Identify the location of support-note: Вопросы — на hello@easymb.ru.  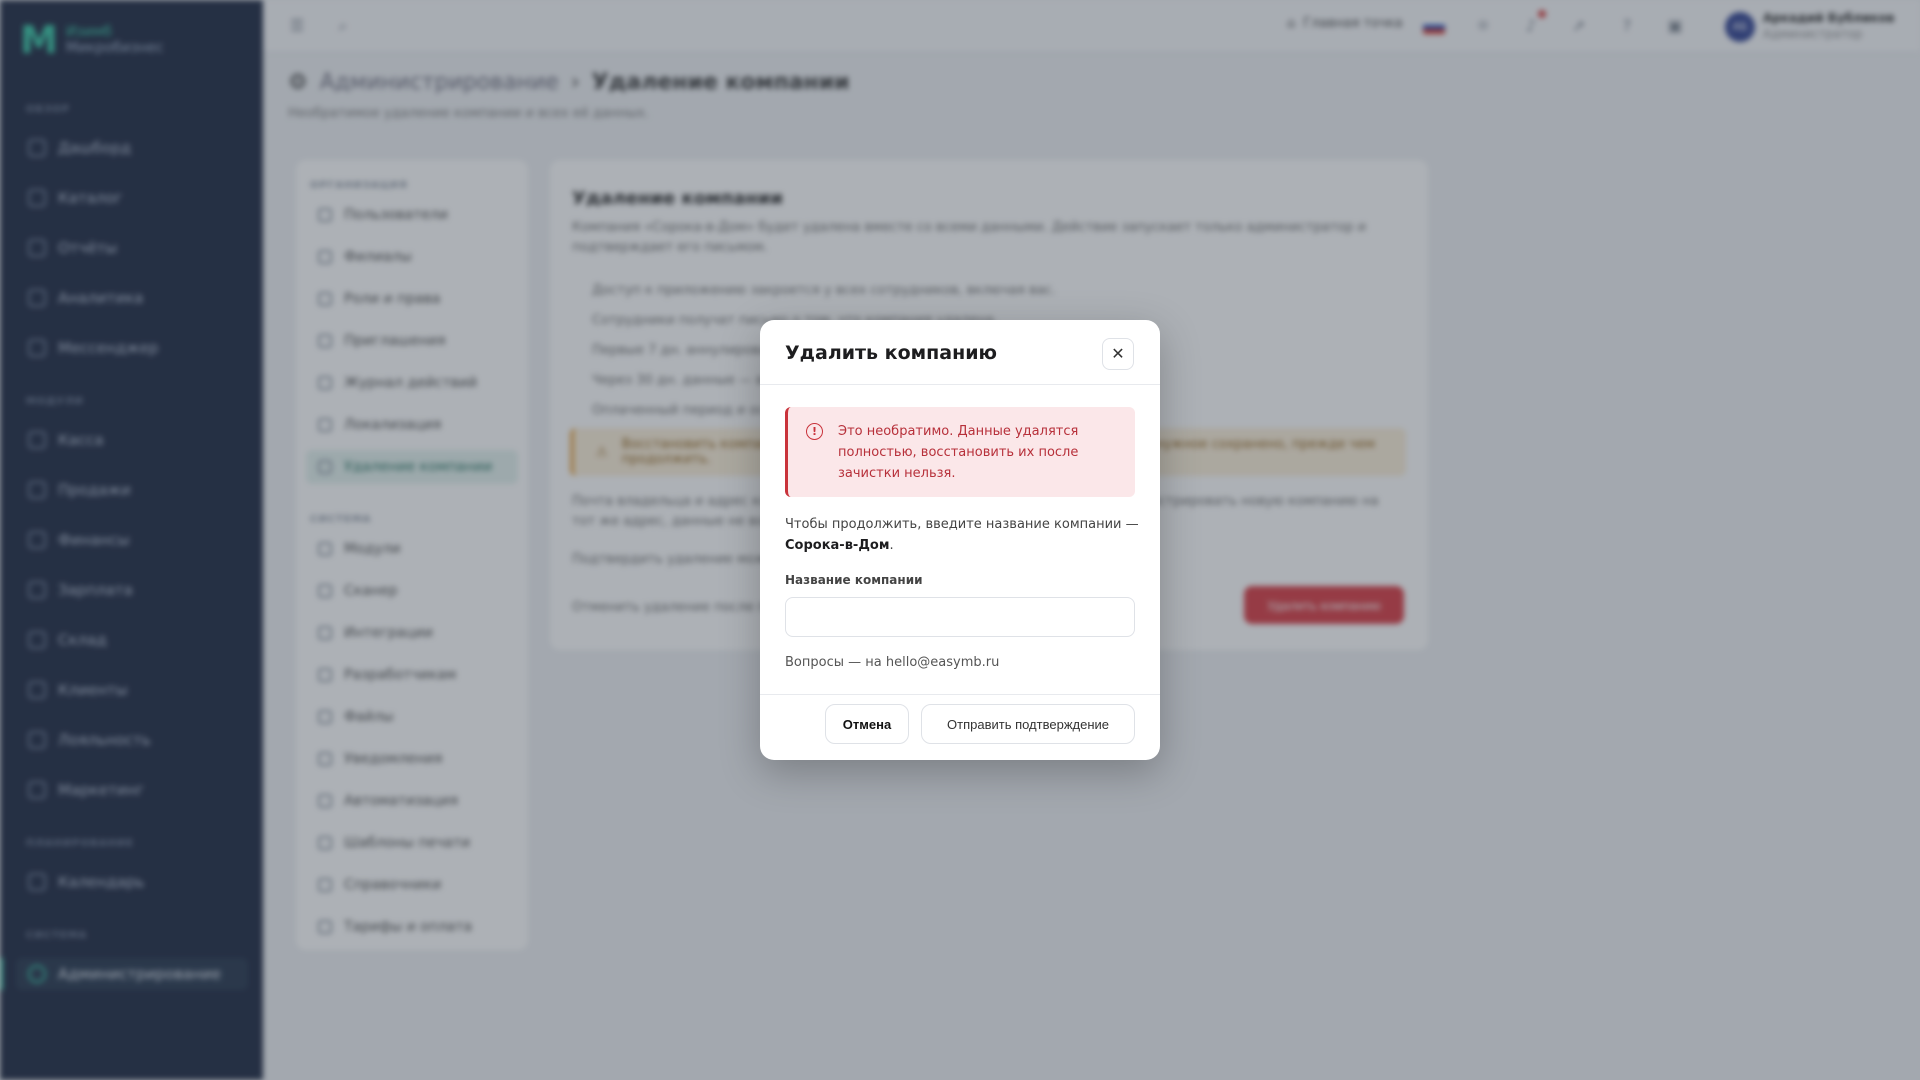
(892, 662).